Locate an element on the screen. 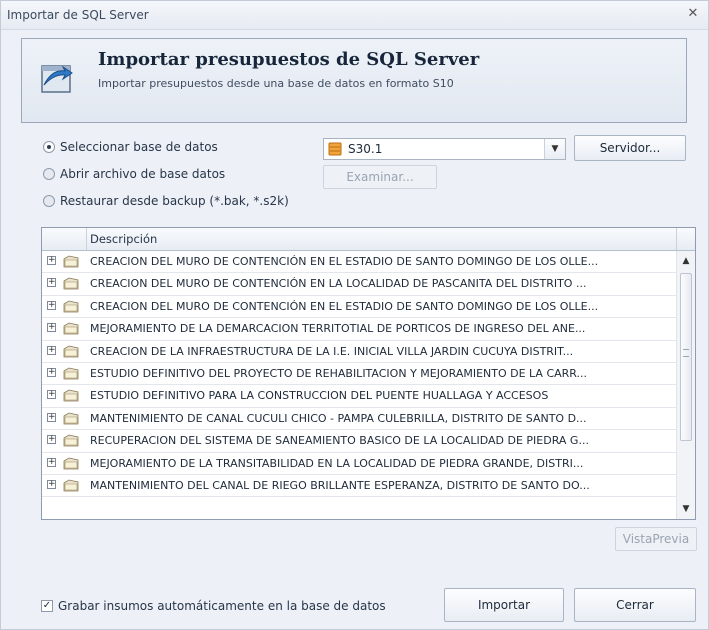  radio-select-database-label: Seleccionar base de datos is located at coordinates (139, 147).